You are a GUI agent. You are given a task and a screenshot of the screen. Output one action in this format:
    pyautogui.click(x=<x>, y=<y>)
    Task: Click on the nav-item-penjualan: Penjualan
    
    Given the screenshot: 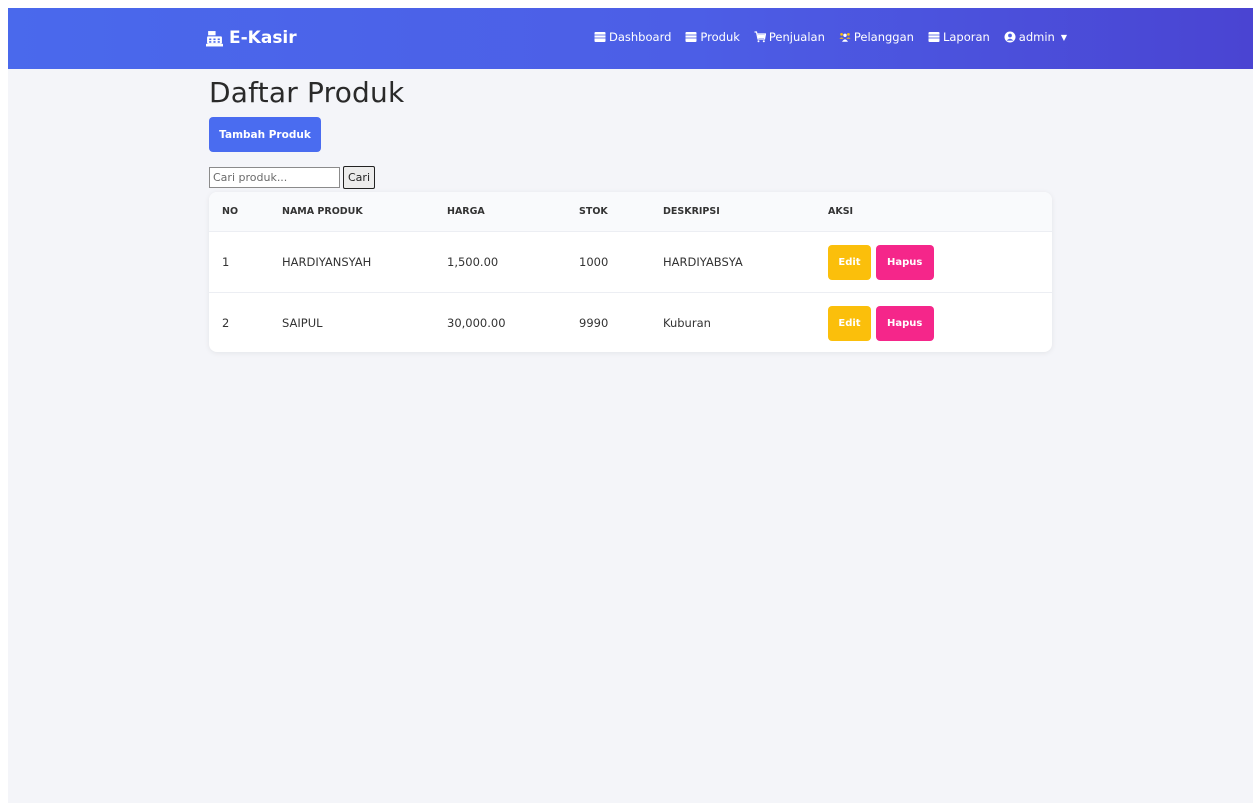 What is the action you would take?
    pyautogui.click(x=789, y=37)
    